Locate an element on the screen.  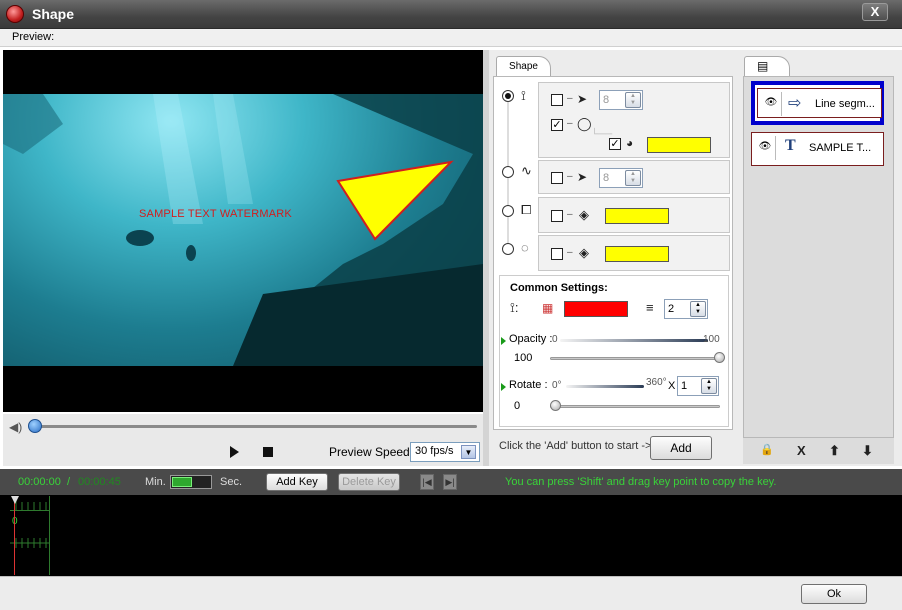
window-title: Shape is located at coordinates (53, 14).